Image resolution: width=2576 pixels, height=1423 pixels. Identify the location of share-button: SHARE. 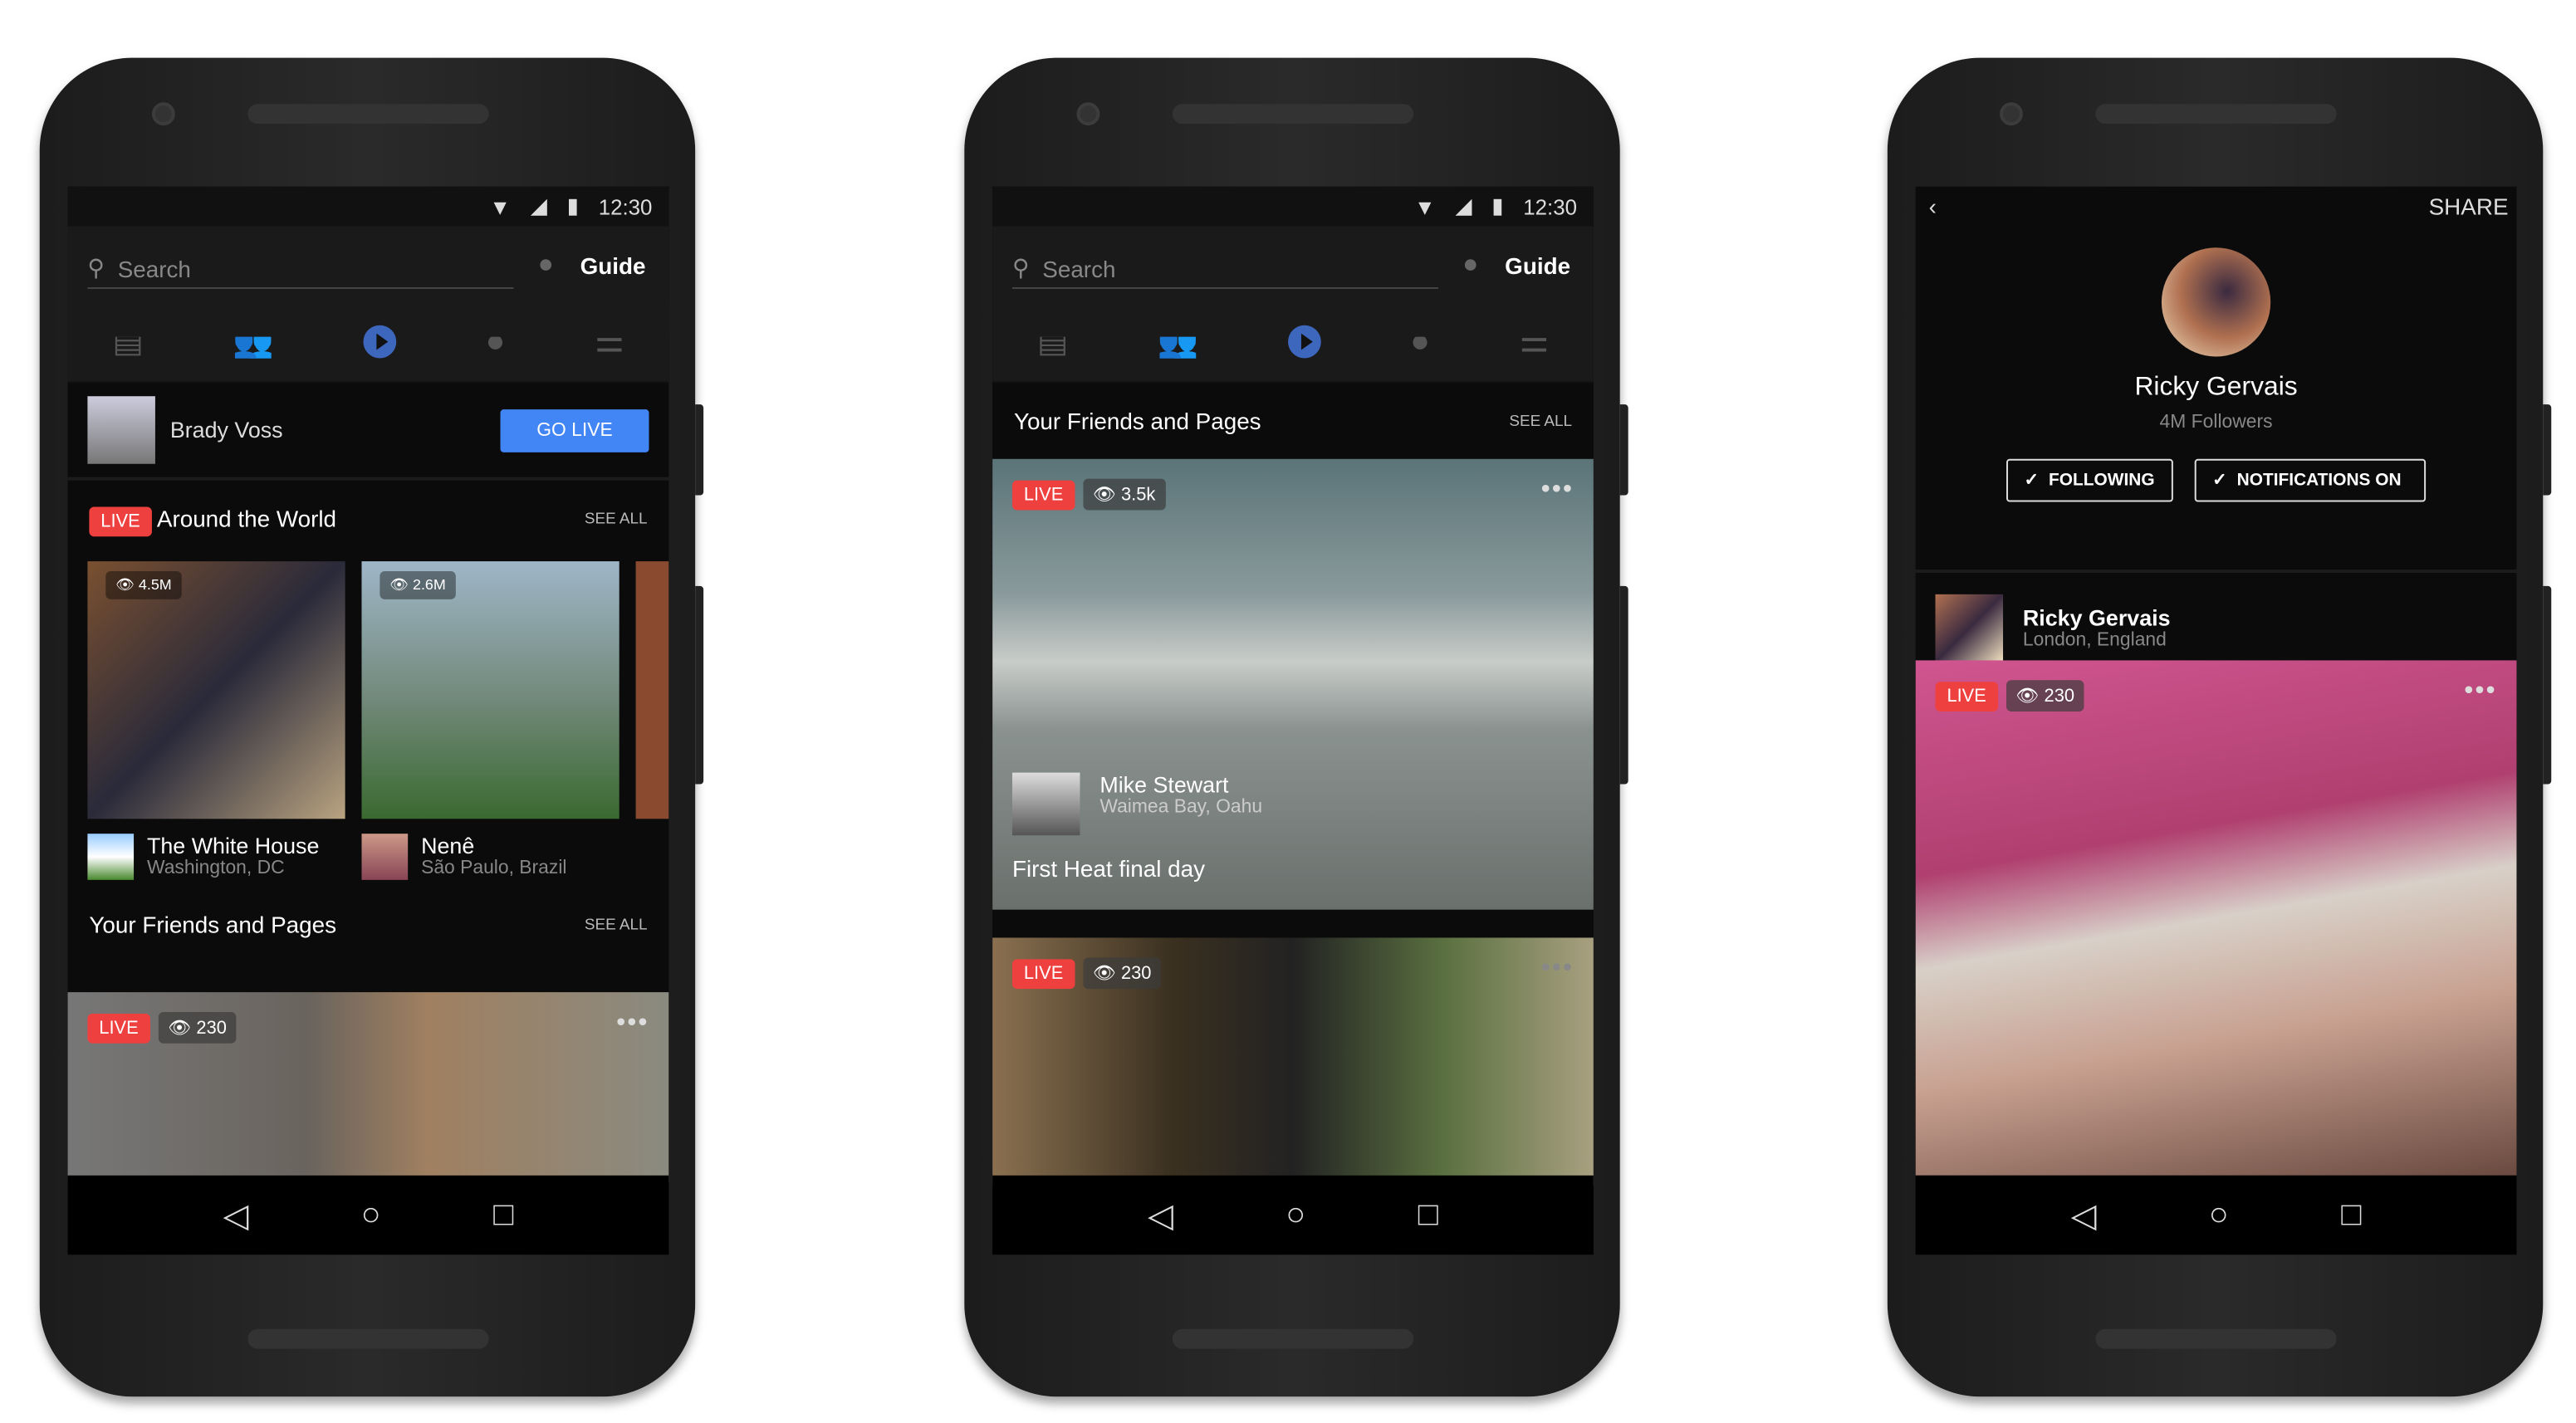
(2469, 206).